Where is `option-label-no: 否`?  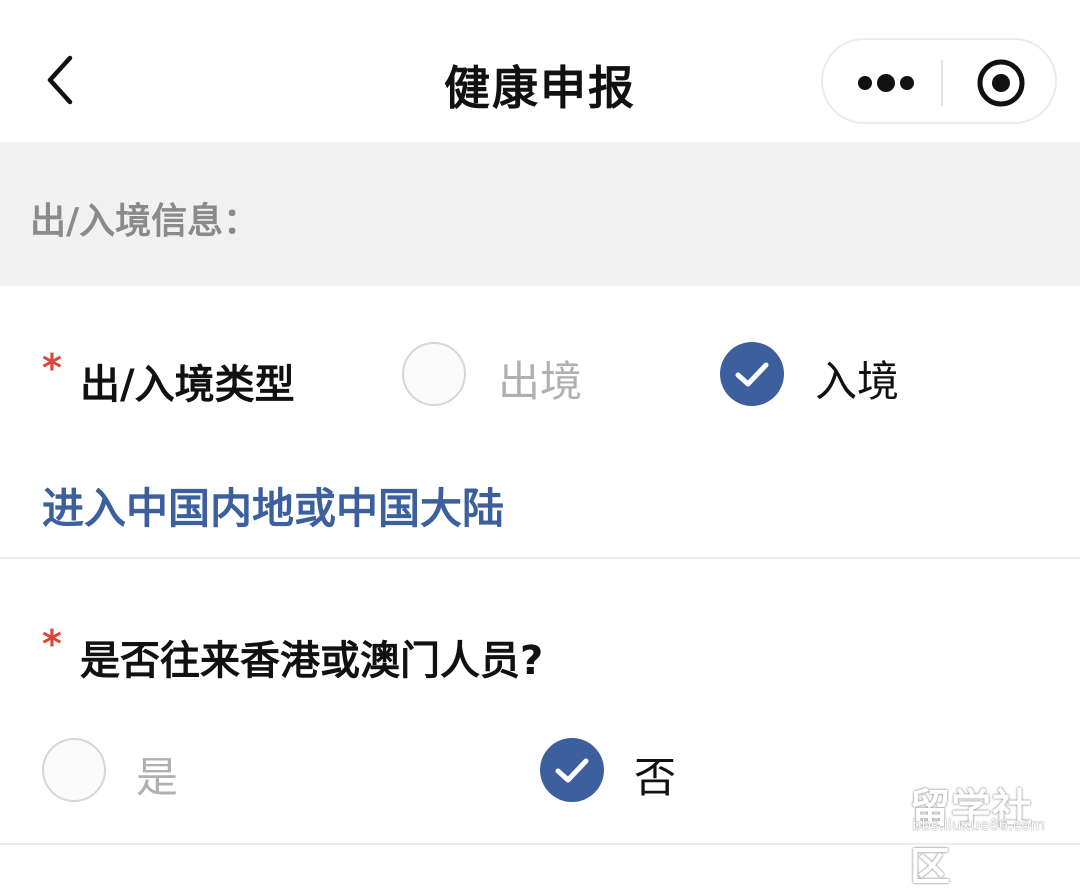
option-label-no: 否 is located at coordinates (655, 774).